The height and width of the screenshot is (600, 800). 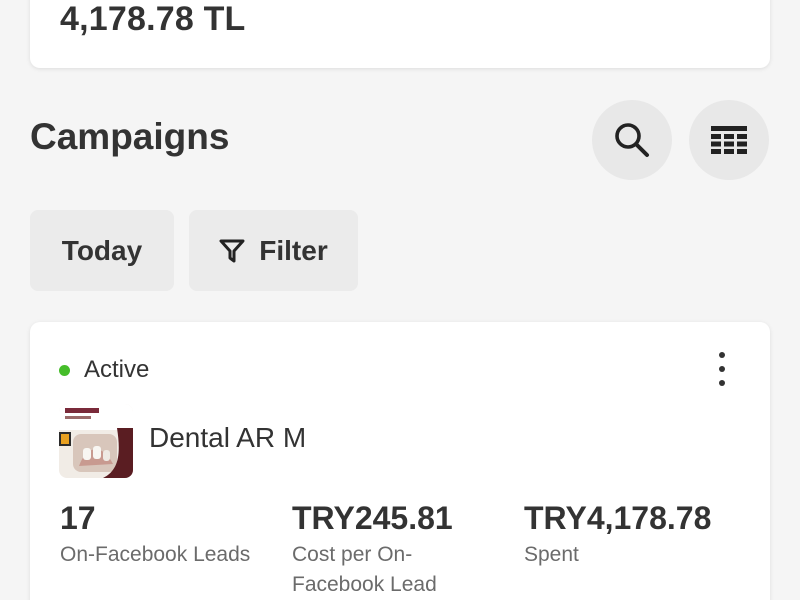 I want to click on funnel-icon, so click(x=232, y=250).